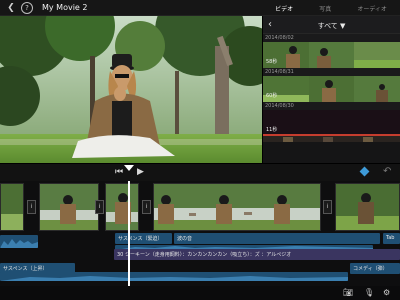  I want to click on media-date-label: 2014/08/30, so click(331, 106).